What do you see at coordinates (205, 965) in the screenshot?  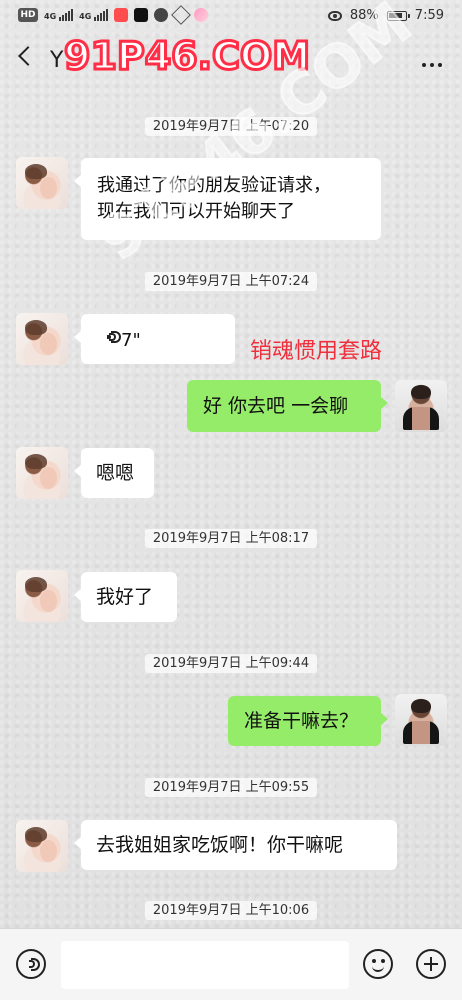 I see `message-input` at bounding box center [205, 965].